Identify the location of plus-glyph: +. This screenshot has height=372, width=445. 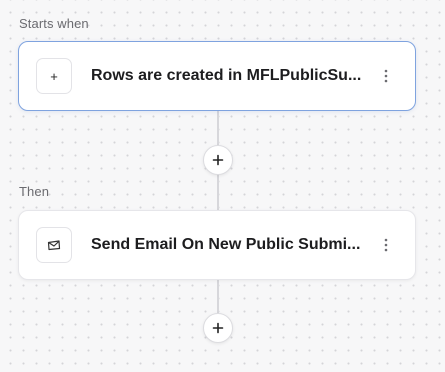
(54, 76).